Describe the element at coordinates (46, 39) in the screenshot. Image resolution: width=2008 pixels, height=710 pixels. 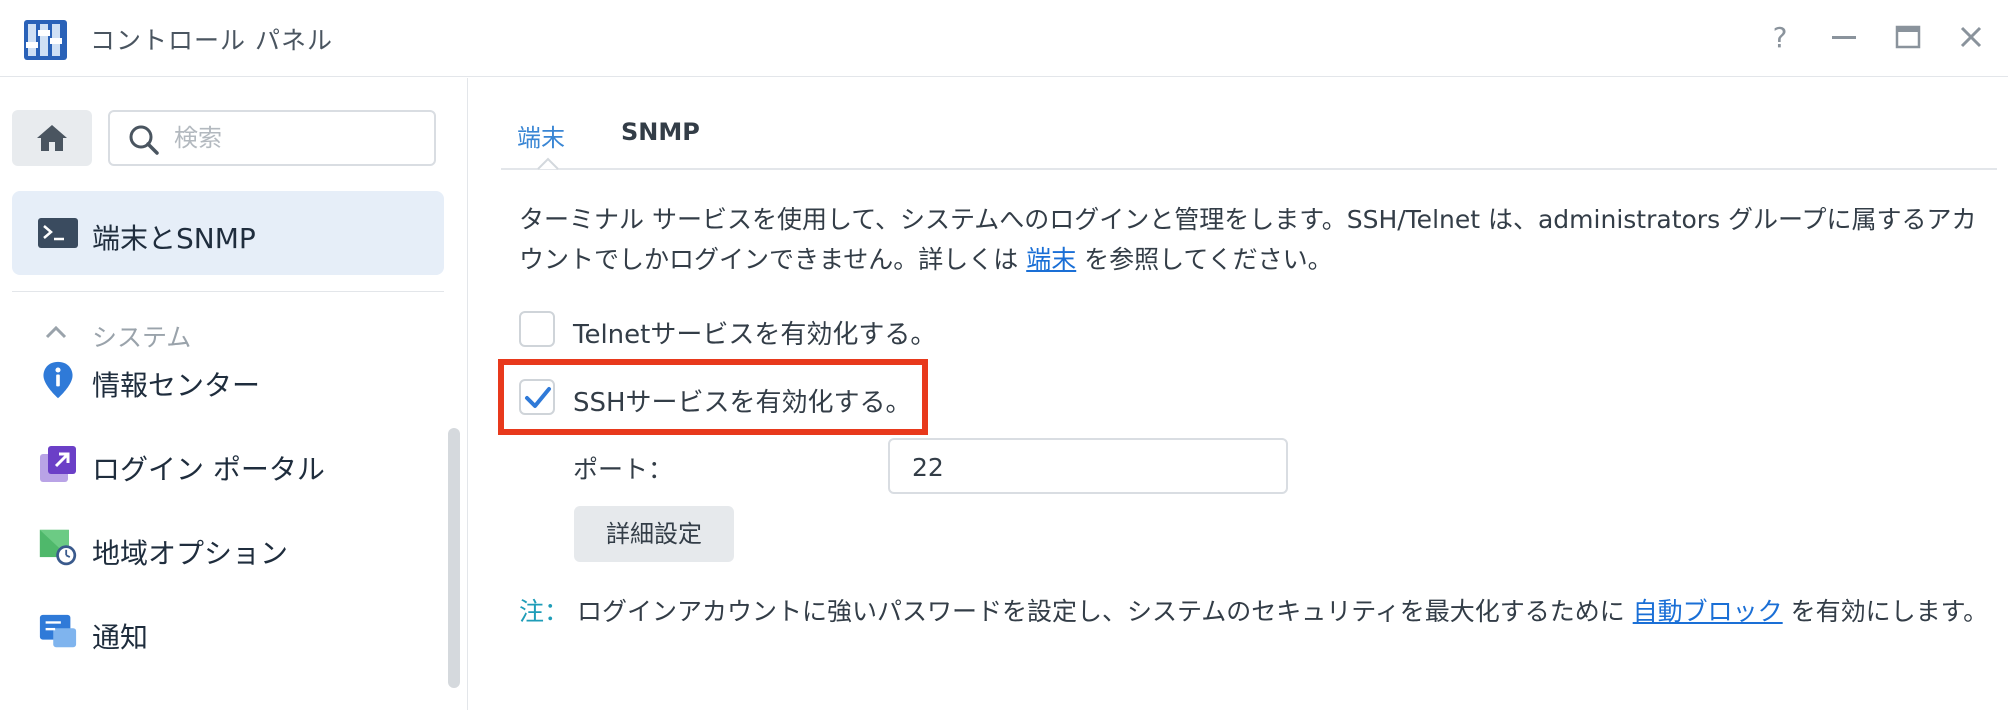
I see `control-panel-icon` at that location.